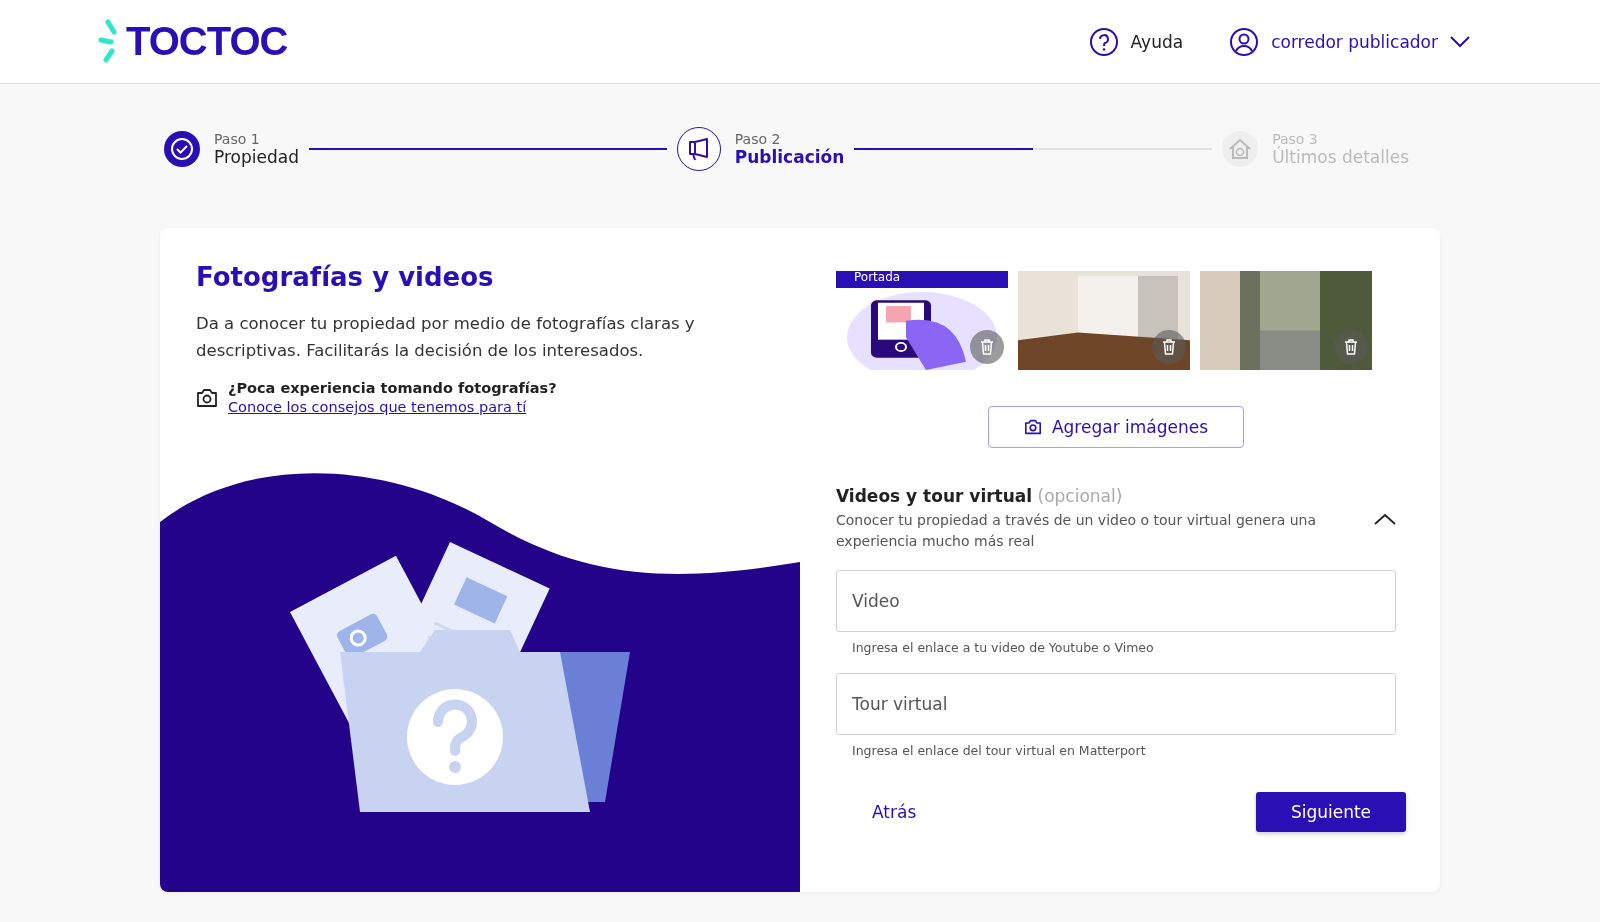 The image size is (1600, 922). I want to click on tip-question: ¿Poca experiencia tomando fotografías?, so click(392, 388).